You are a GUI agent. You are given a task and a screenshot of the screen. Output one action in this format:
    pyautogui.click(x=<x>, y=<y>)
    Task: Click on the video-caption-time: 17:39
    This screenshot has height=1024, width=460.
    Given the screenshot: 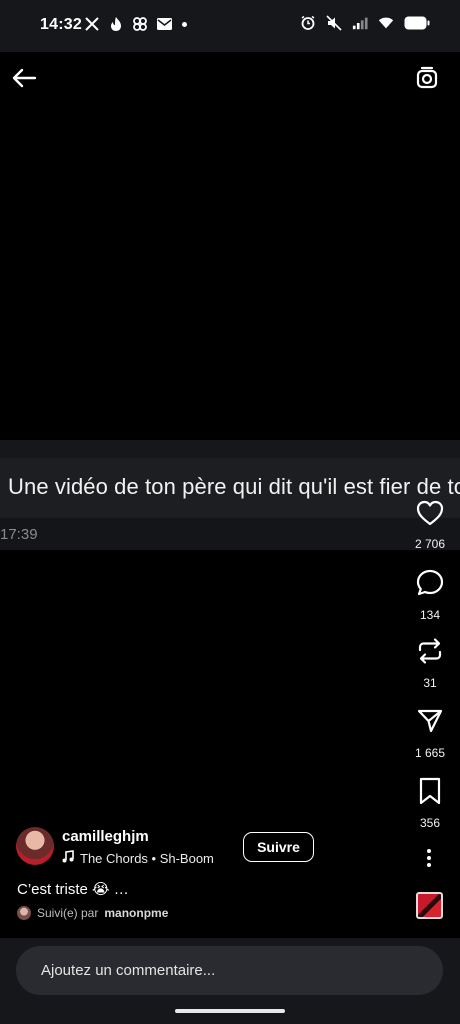 What is the action you would take?
    pyautogui.click(x=19, y=534)
    